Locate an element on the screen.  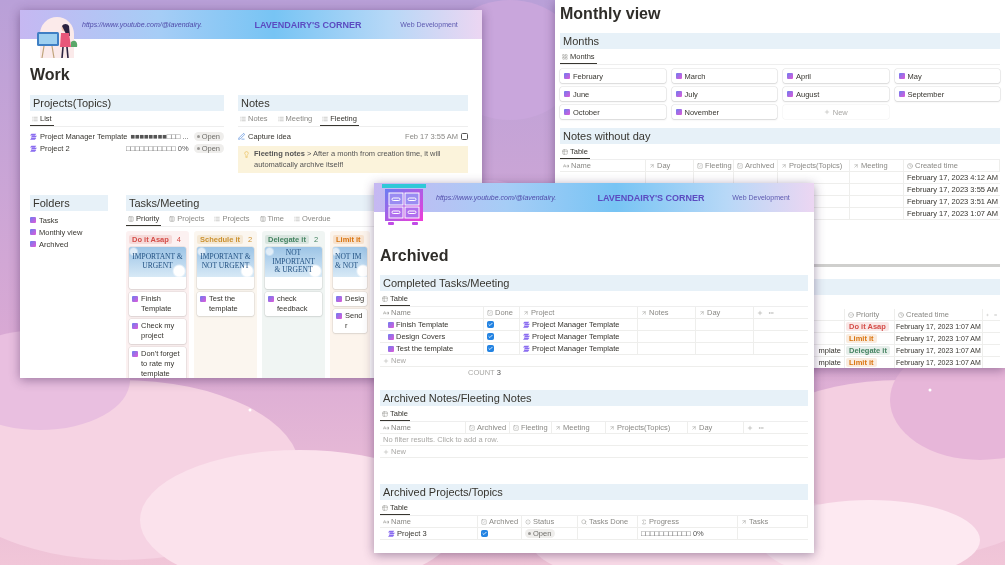
section-heading: Folders is located at coordinates (69, 203).